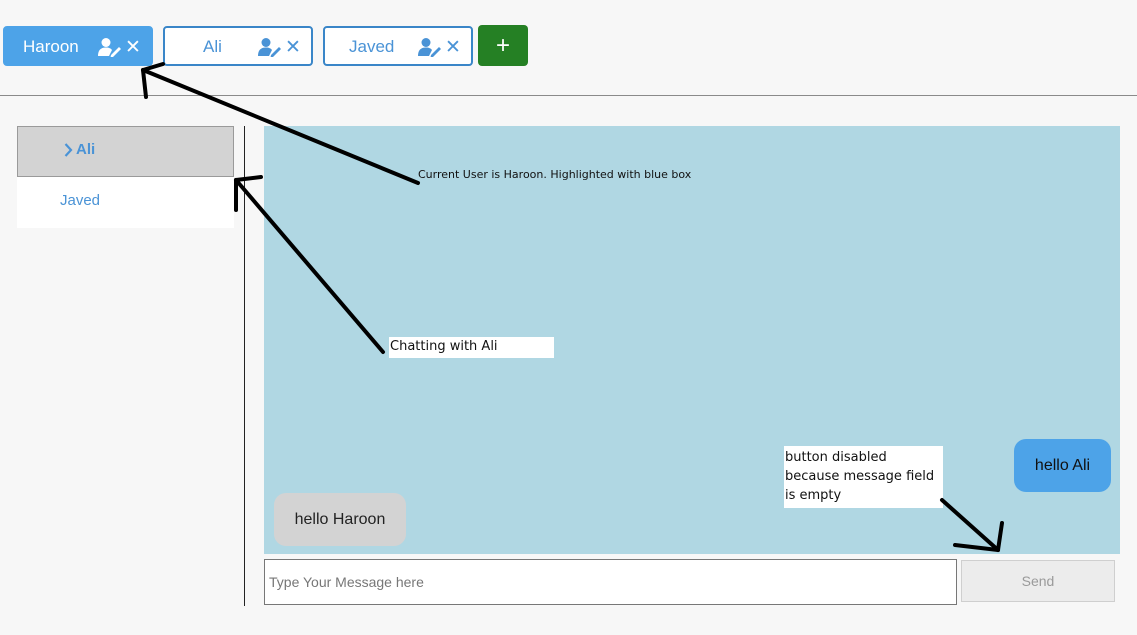 The height and width of the screenshot is (635, 1137). What do you see at coordinates (503, 45) in the screenshot?
I see `add-user-button: +` at bounding box center [503, 45].